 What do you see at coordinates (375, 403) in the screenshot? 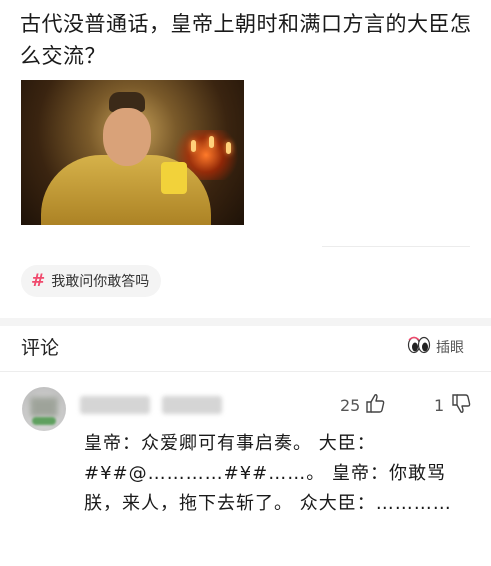
I see `thumbs-up-icon` at bounding box center [375, 403].